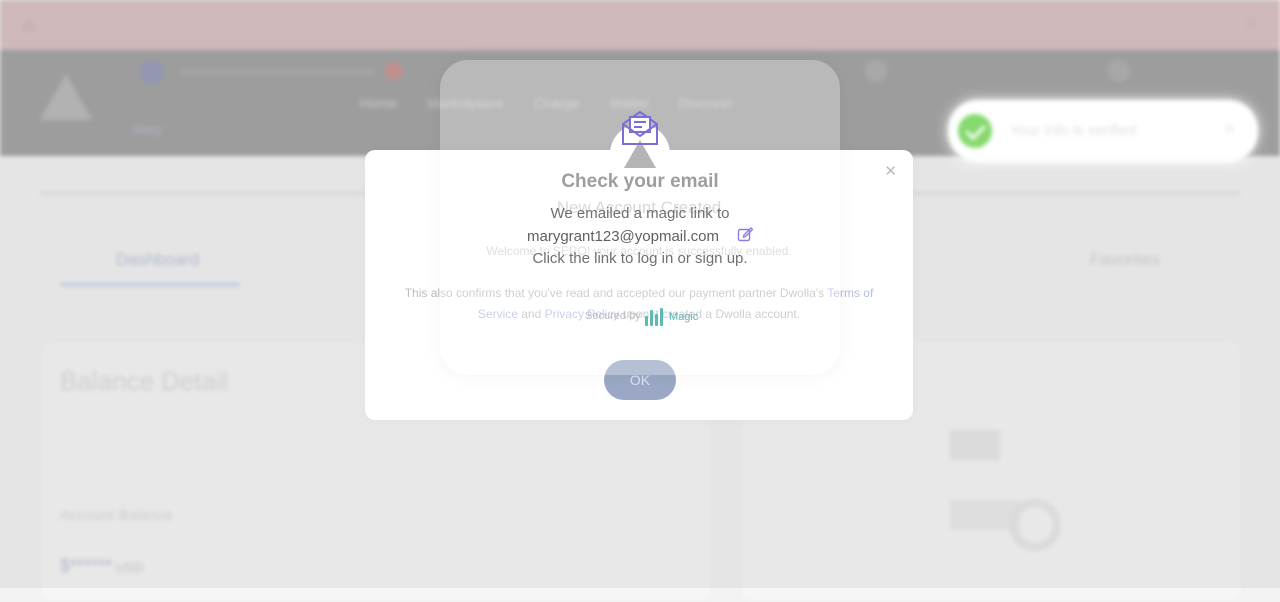 This screenshot has height=602, width=1280. What do you see at coordinates (623, 236) in the screenshot?
I see `email-address: marygrant123@yopmail.com` at bounding box center [623, 236].